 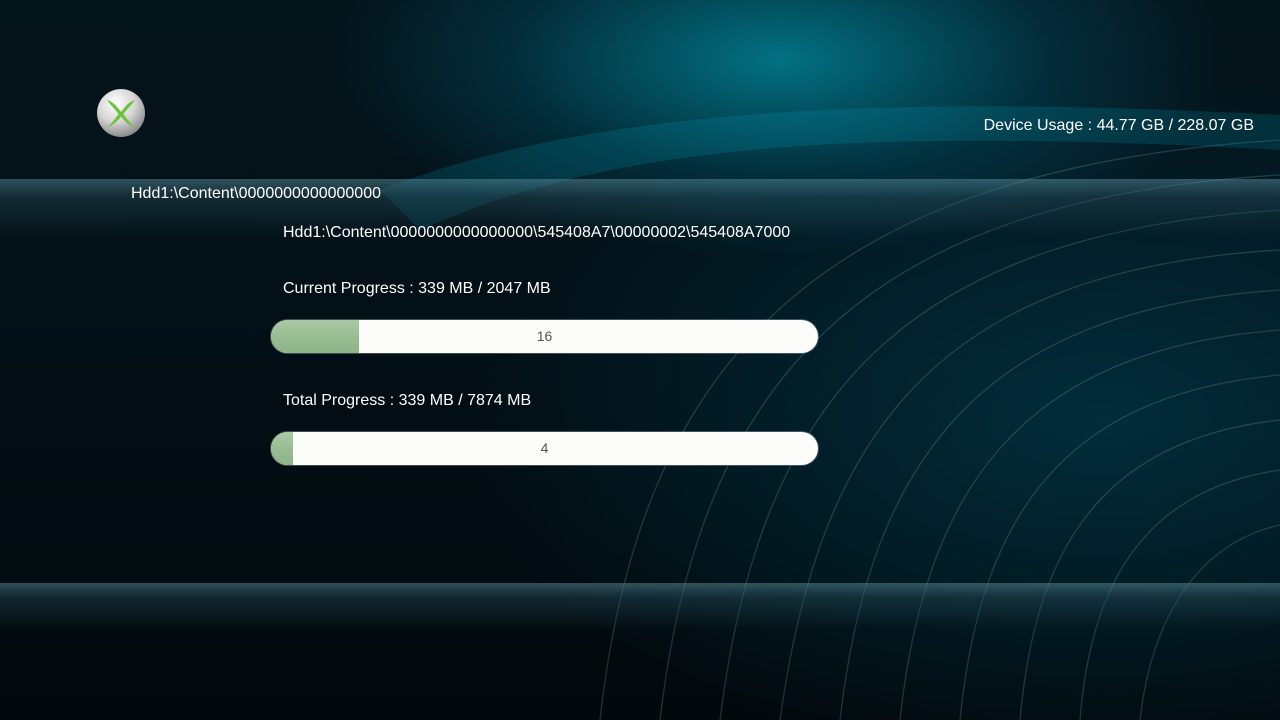 I want to click on current-progress-bar: 16, so click(x=544, y=336).